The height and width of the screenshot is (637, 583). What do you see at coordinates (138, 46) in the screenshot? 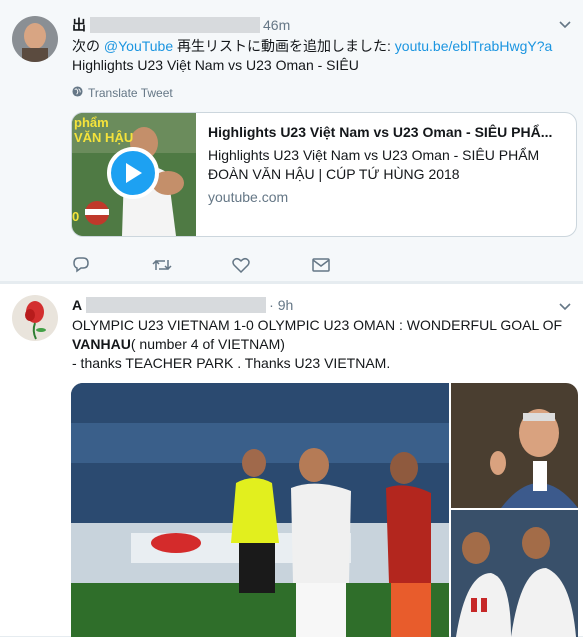
I see `mention-link: @YouTube` at bounding box center [138, 46].